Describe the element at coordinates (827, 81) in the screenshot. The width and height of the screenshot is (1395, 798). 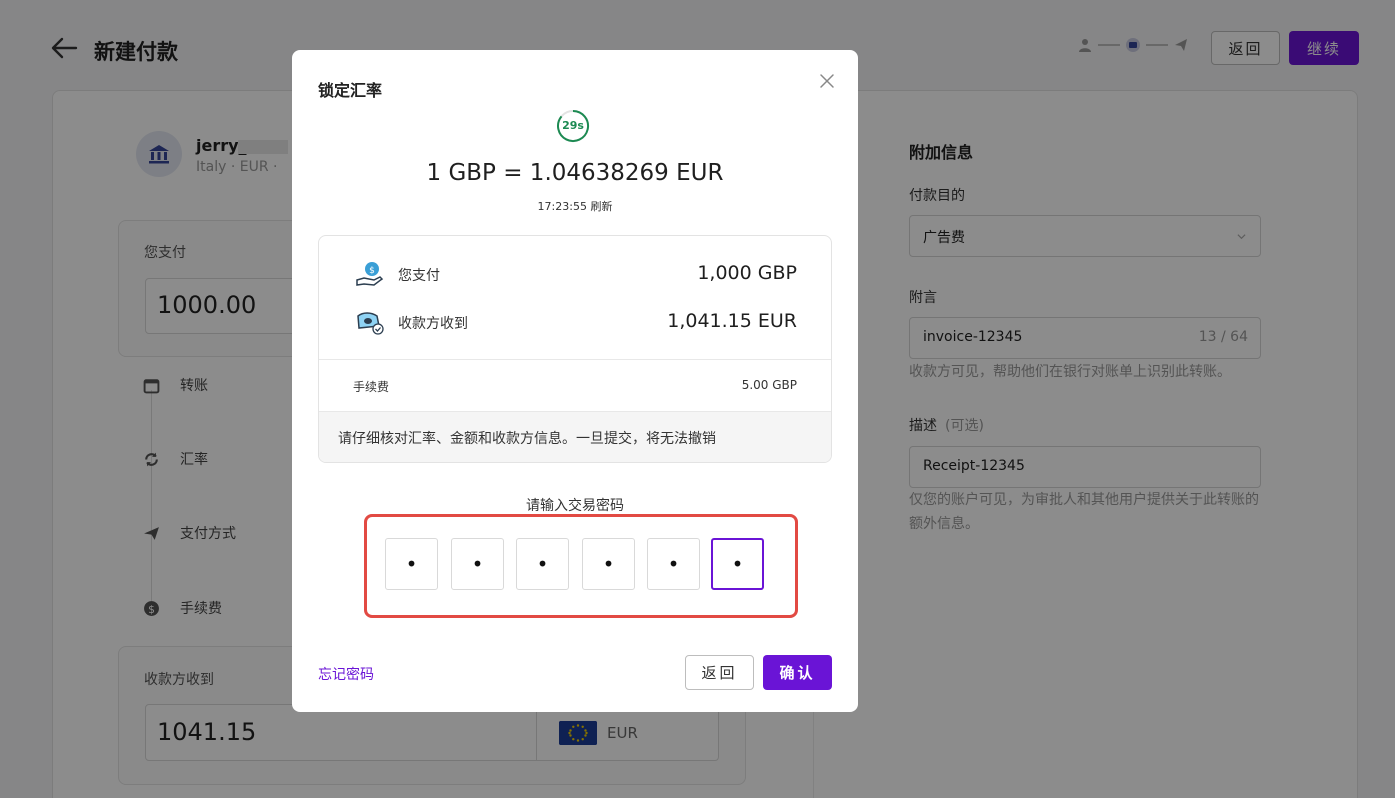
I see `close-icon` at that location.